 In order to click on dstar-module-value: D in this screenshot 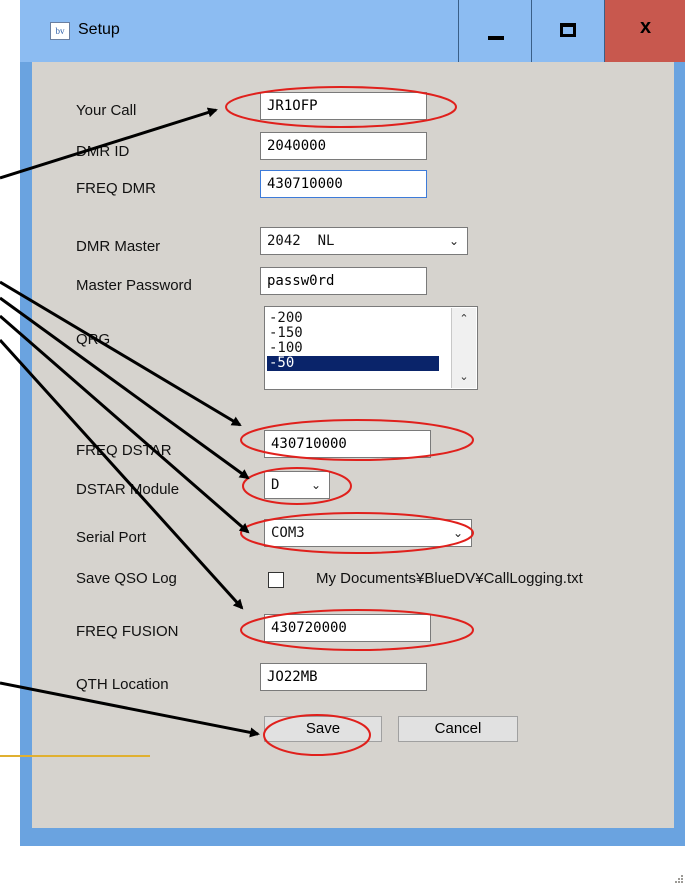, I will do `click(275, 485)`.